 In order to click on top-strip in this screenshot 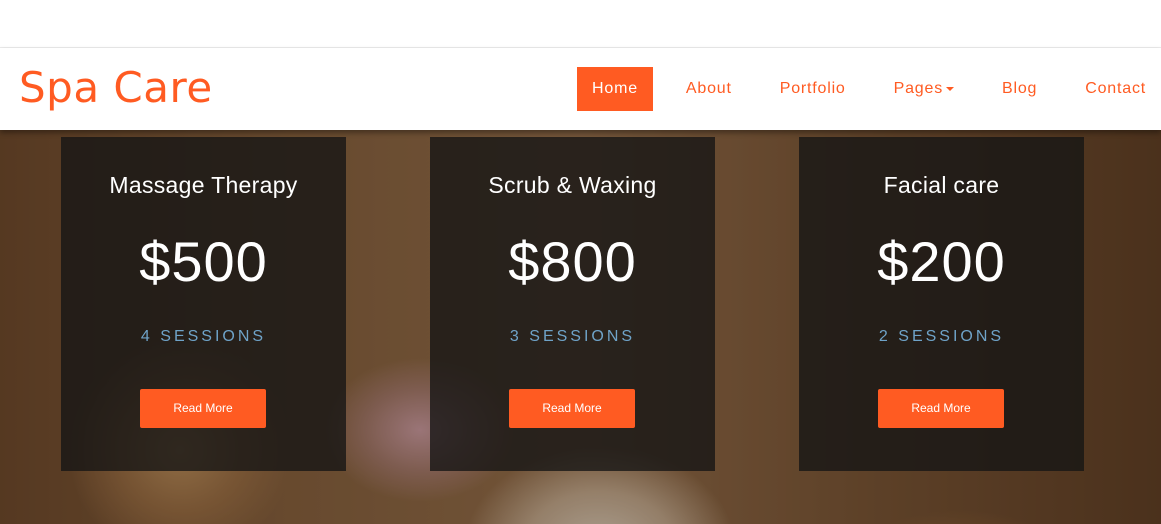, I will do `click(580, 24)`.